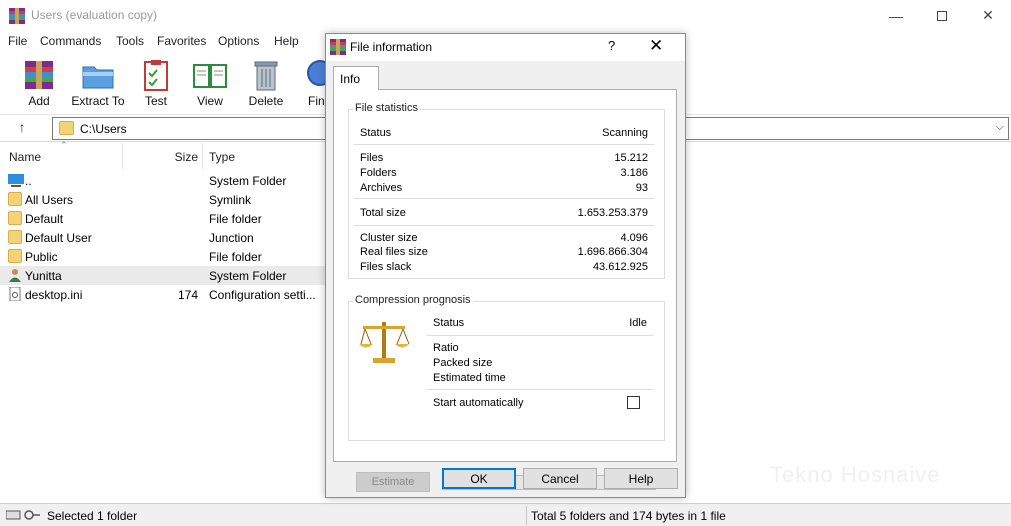  I want to click on table-row: Public File folder, so click(165, 256).